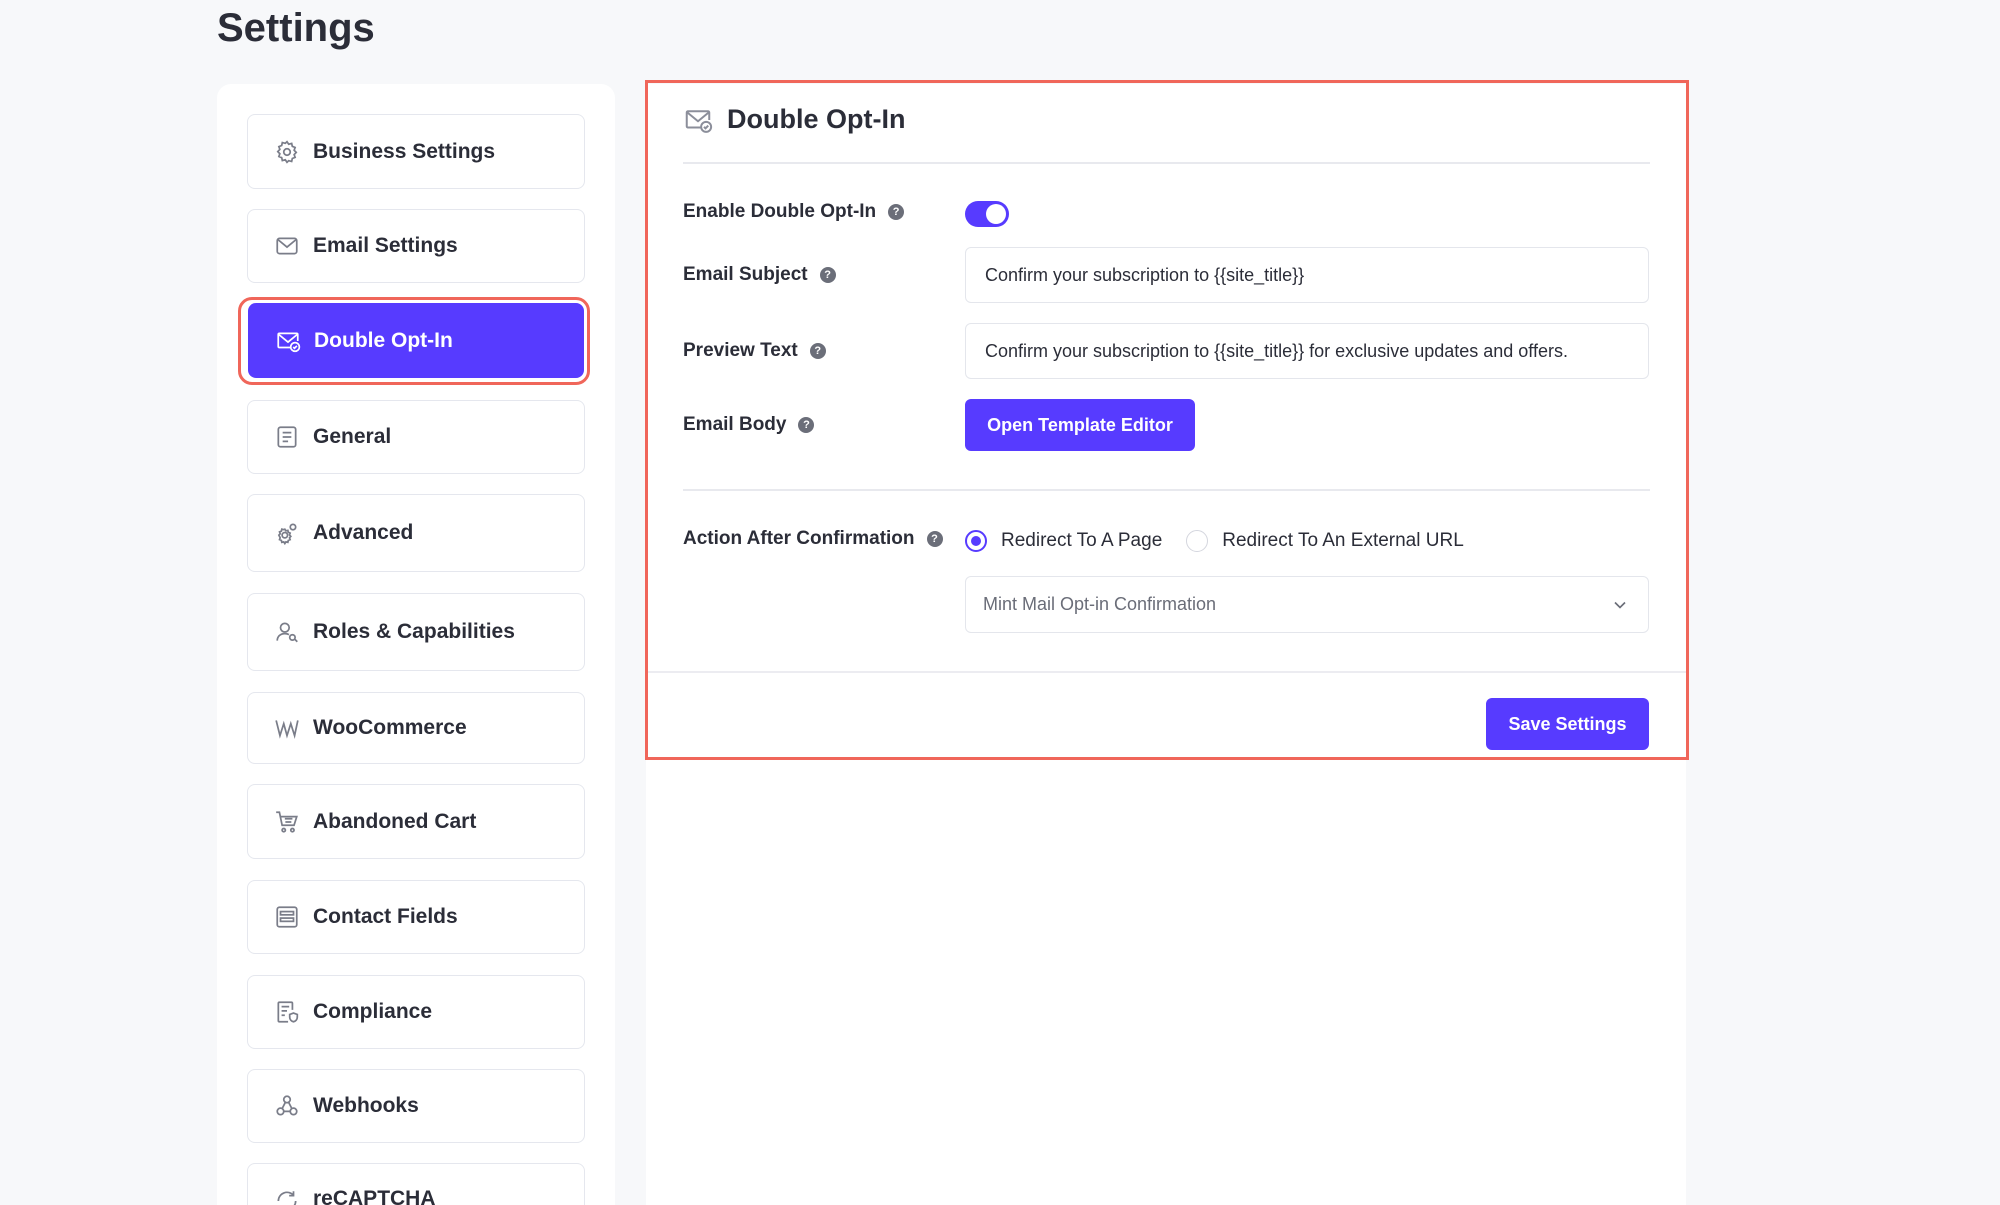 This screenshot has height=1205, width=2000. What do you see at coordinates (287, 1196) in the screenshot?
I see `recaptcha-icon` at bounding box center [287, 1196].